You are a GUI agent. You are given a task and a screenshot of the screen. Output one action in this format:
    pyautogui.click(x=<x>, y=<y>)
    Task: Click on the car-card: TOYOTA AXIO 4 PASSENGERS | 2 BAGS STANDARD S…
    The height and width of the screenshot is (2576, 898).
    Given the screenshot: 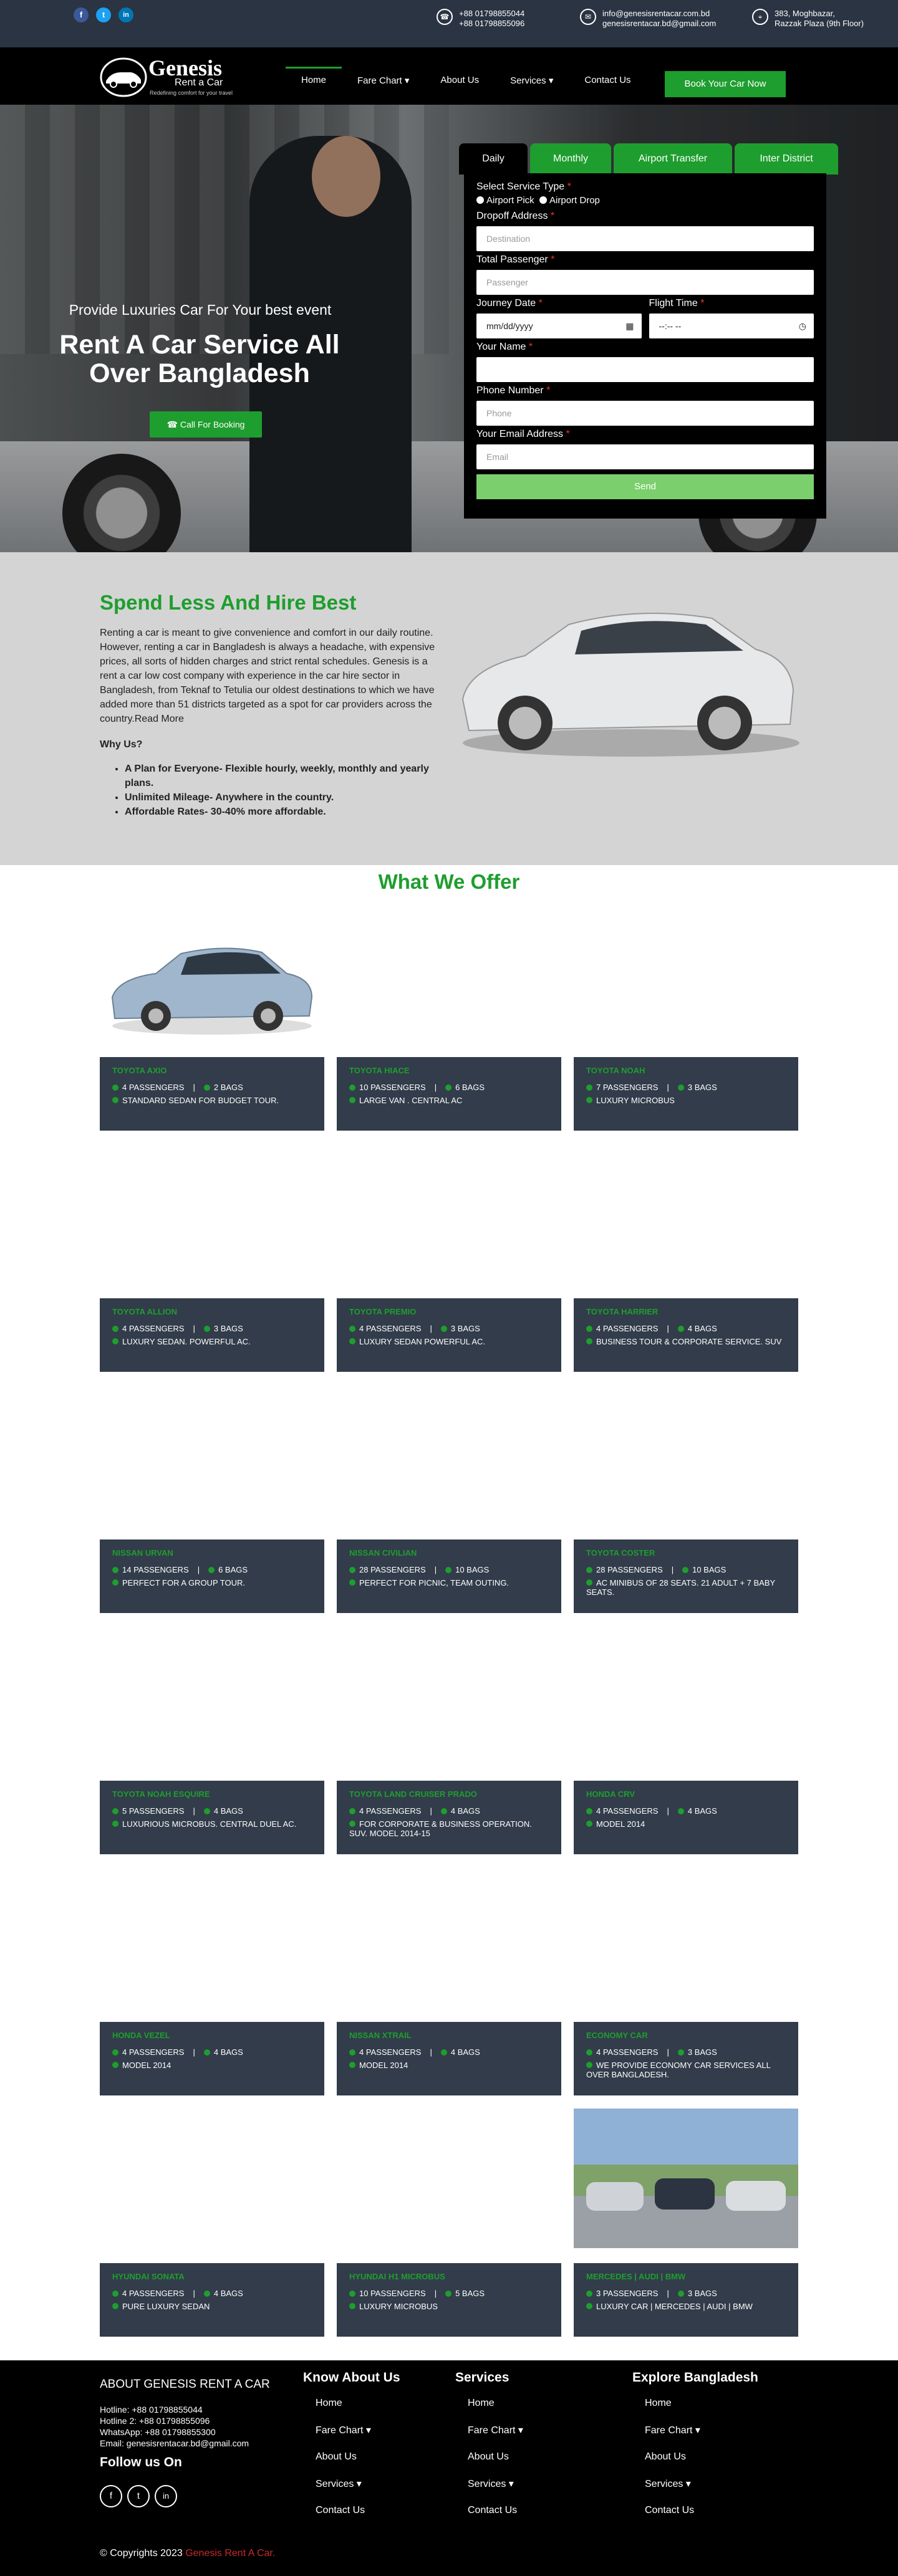 What is the action you would take?
    pyautogui.click(x=212, y=1094)
    